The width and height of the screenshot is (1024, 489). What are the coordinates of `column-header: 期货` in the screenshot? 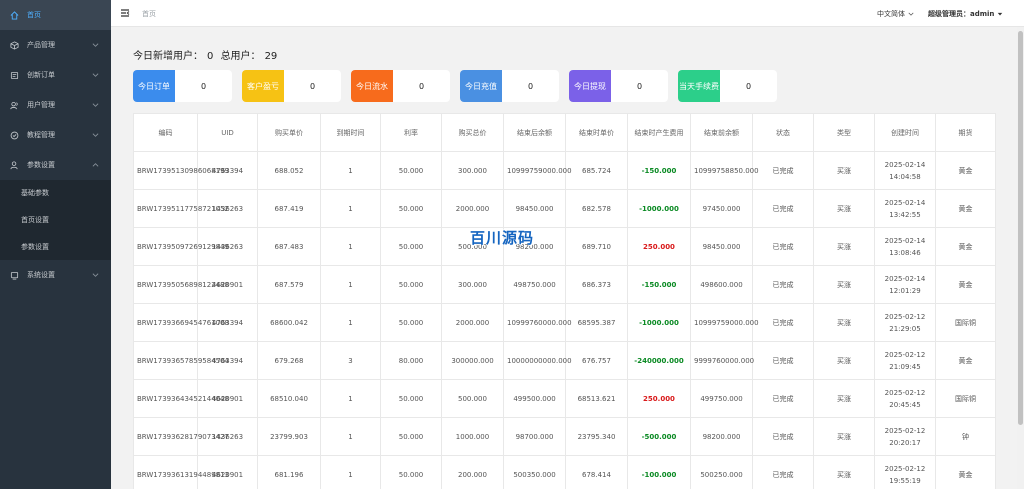 It's located at (965, 132).